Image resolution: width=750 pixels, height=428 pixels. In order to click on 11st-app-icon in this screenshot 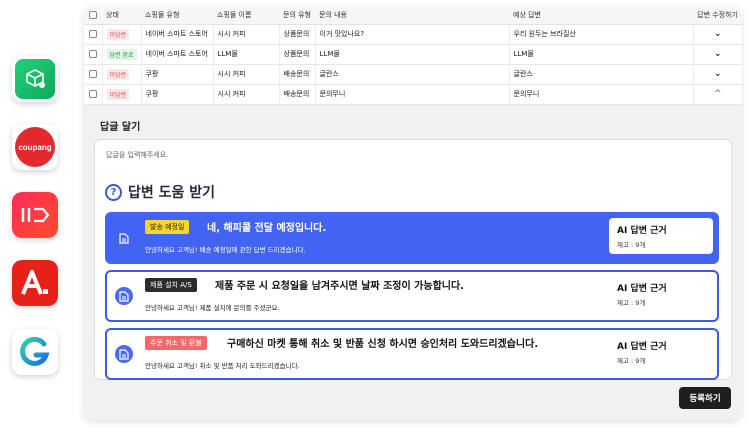, I will do `click(35, 215)`.